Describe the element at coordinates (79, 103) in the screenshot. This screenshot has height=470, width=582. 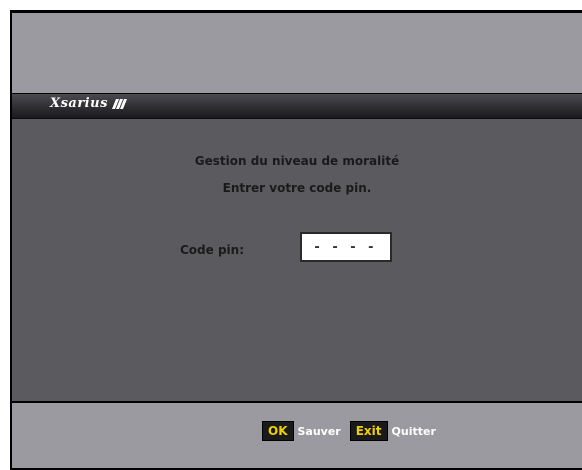
I see `logo-text: Xsarius` at that location.